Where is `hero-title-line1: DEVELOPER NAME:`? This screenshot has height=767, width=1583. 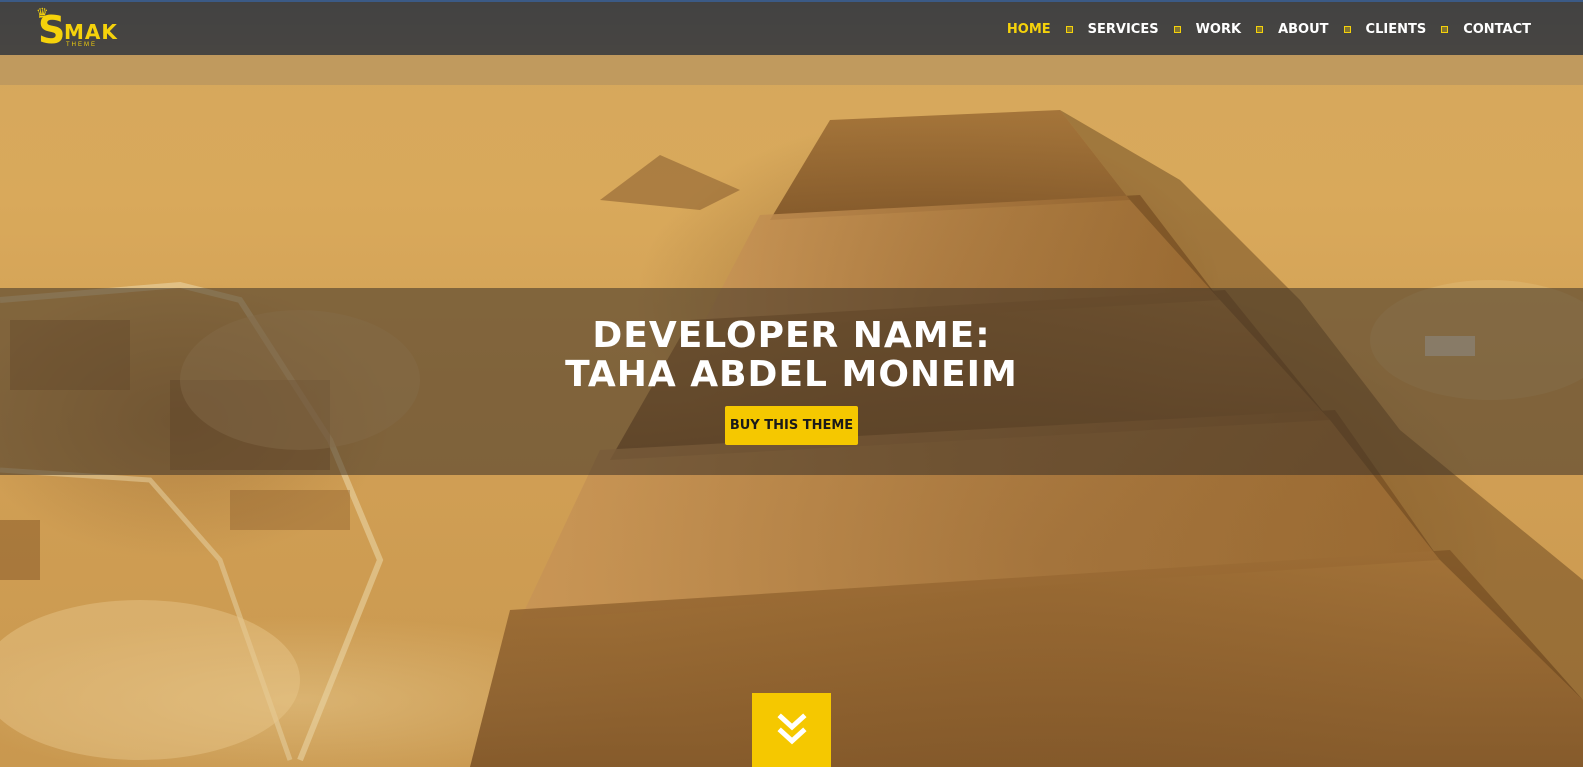 hero-title-line1: DEVELOPER NAME: is located at coordinates (791, 335).